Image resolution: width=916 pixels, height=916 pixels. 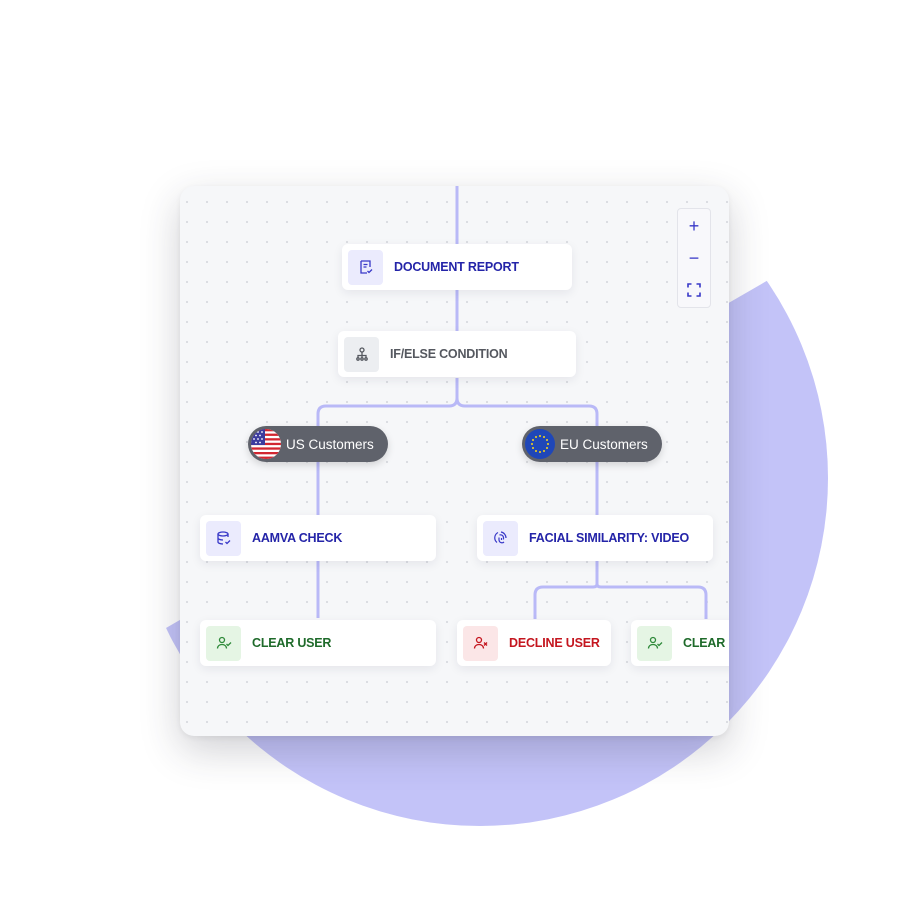 I want to click on zoom-out-button: −, so click(x=694, y=258).